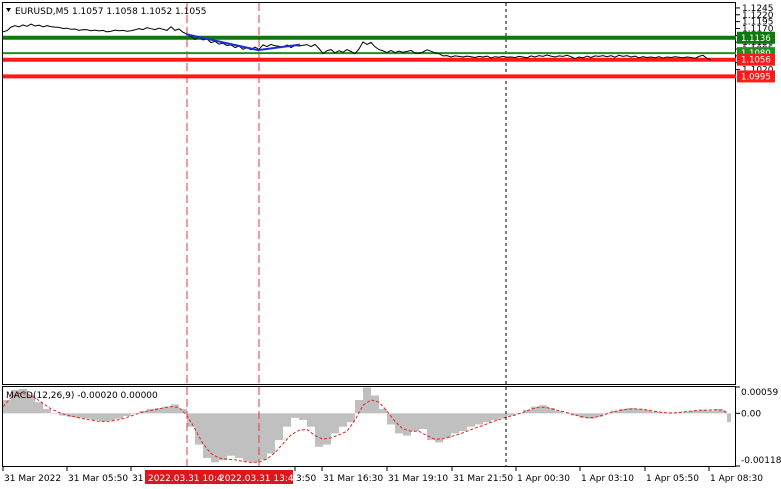 The image size is (781, 489). Describe the element at coordinates (32, 479) in the screenshot. I see `time-tick-label: 31 Mar 2022` at that location.